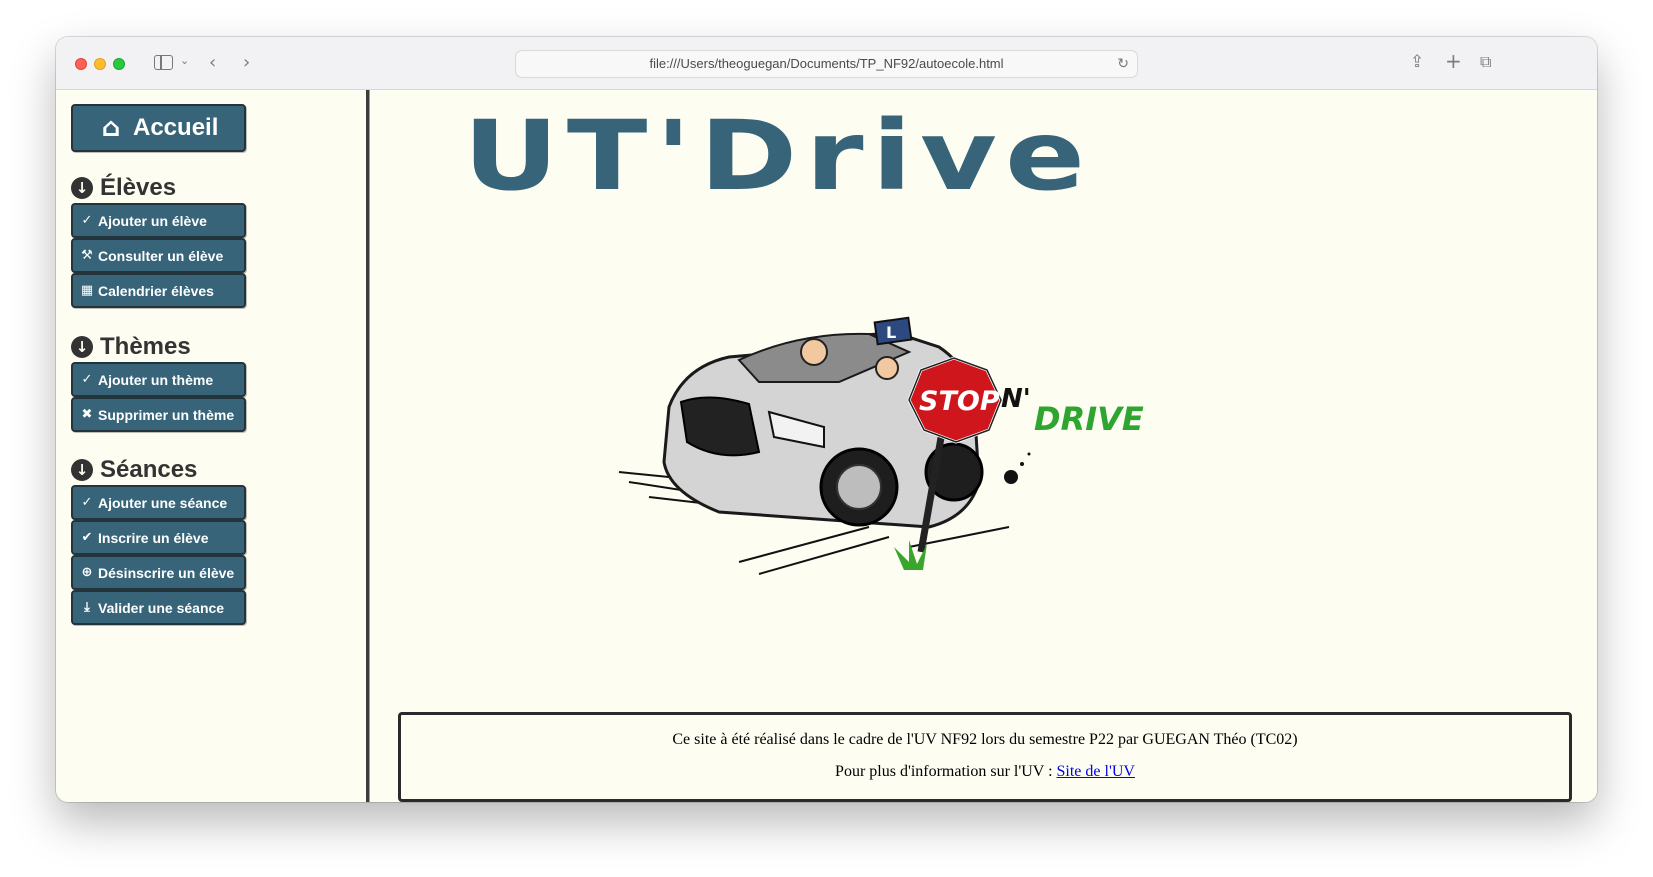 The width and height of the screenshot is (1653, 877). I want to click on section-title-label: Séances, so click(149, 469).